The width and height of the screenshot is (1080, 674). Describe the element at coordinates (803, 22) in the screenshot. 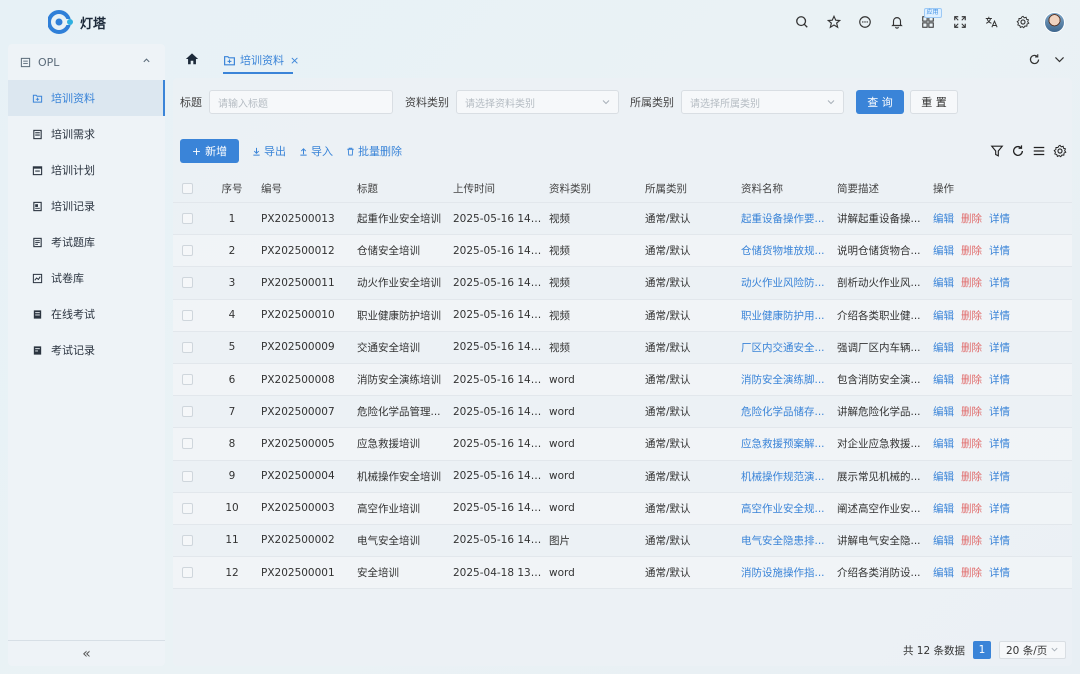

I see `search-icon` at that location.